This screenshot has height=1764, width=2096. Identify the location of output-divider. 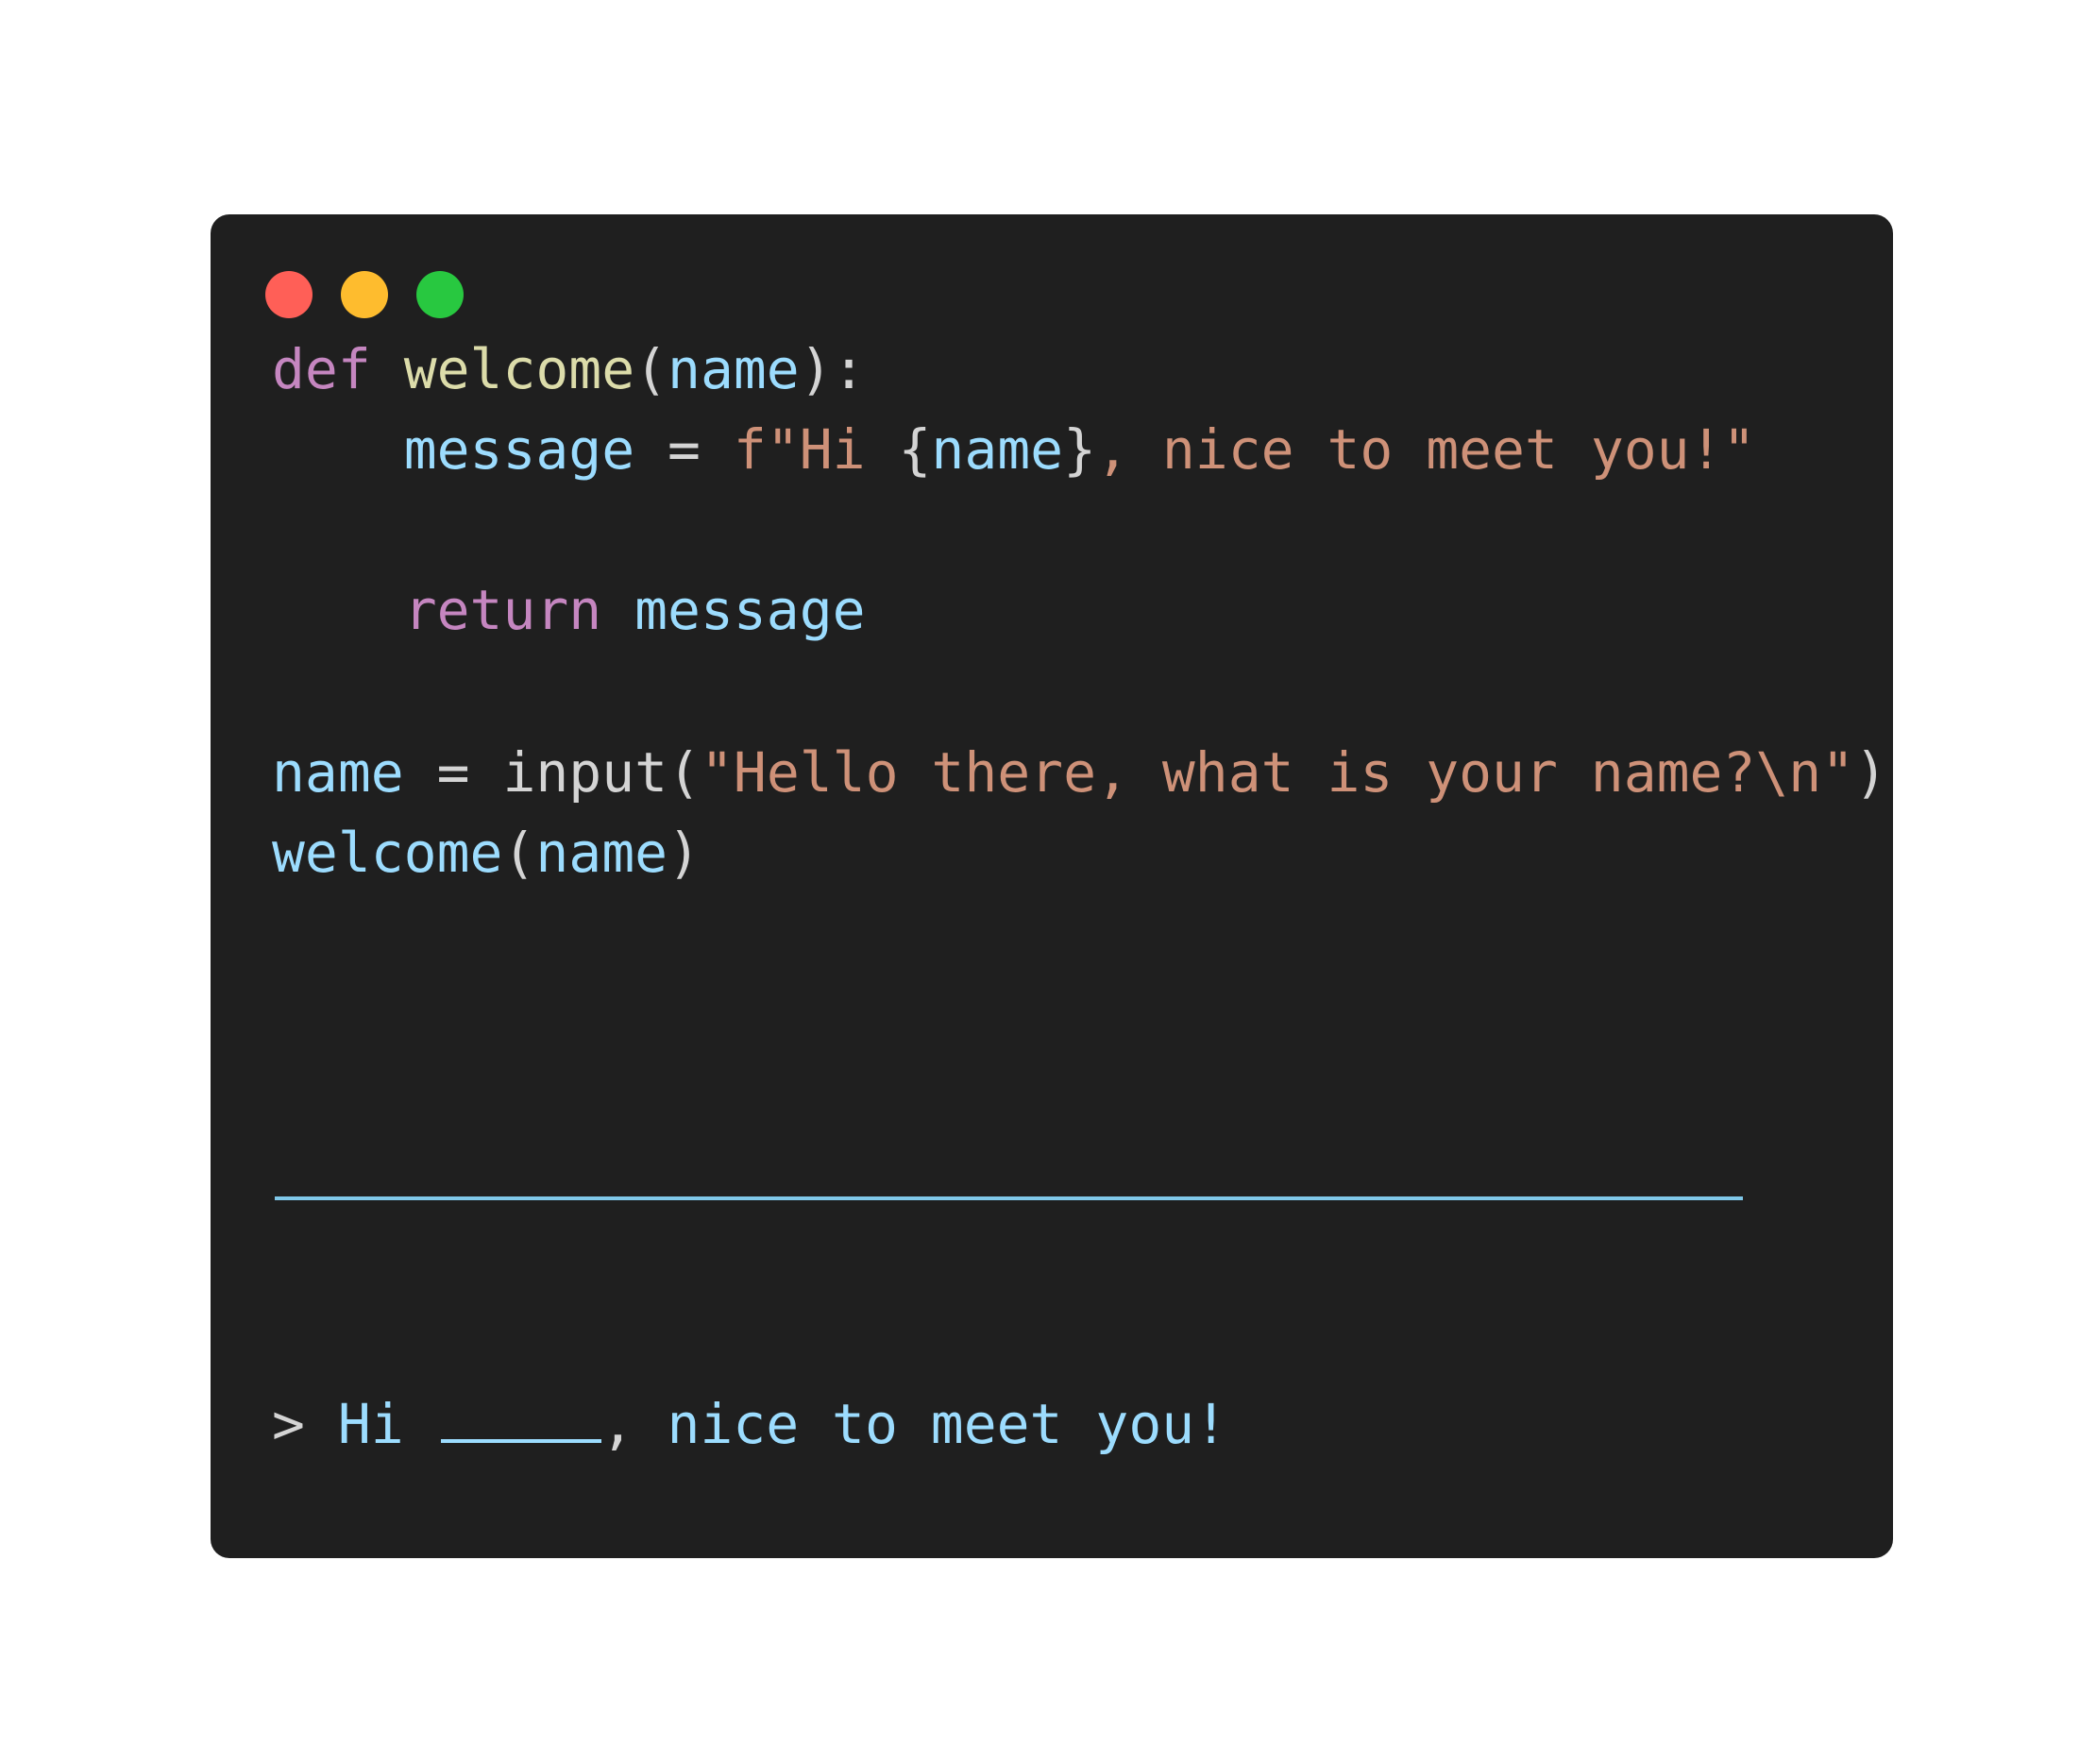
(1009, 1198).